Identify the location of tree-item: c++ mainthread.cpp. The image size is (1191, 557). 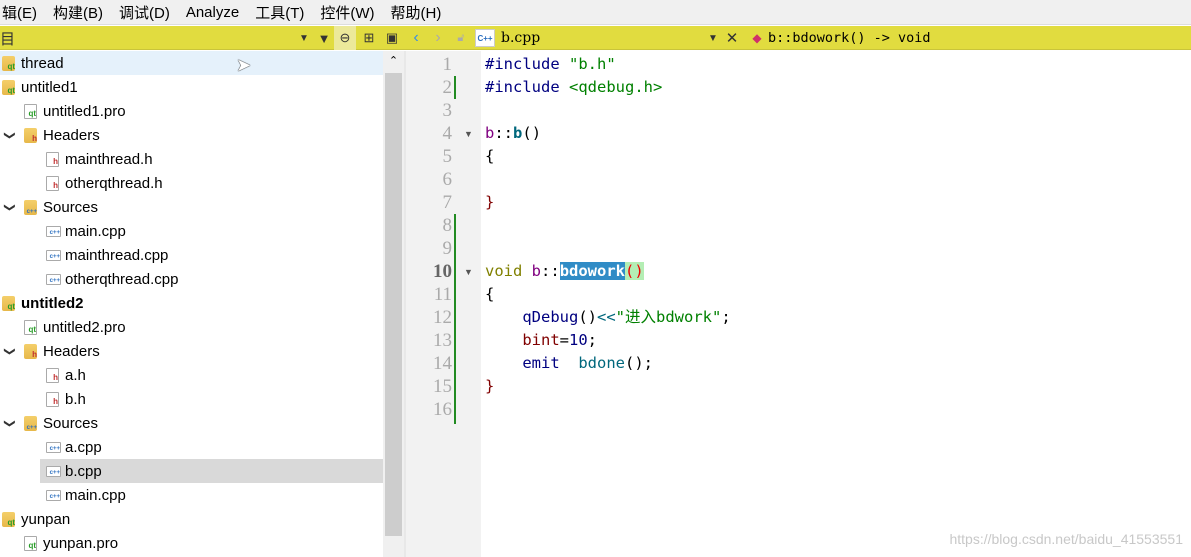
(191, 255).